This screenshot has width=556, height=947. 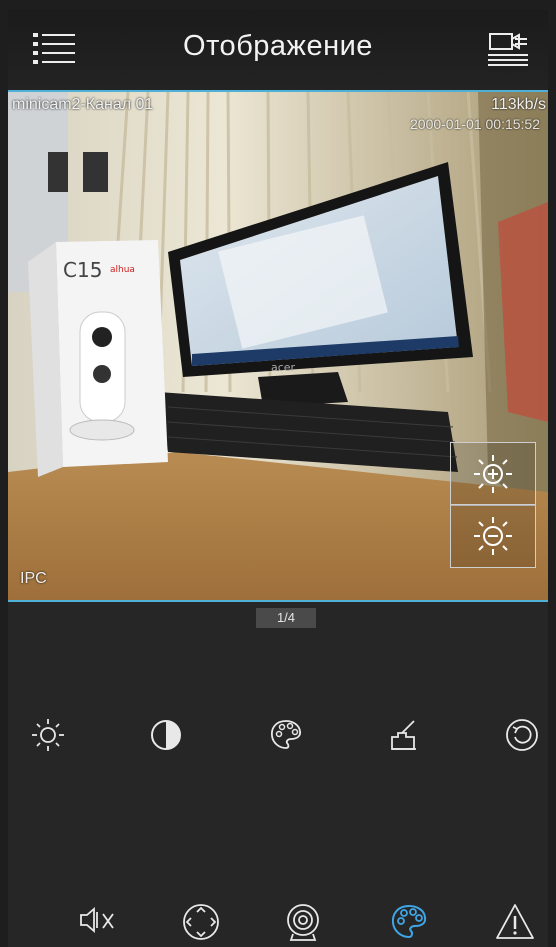 I want to click on alarm-icon, so click(x=515, y=921).